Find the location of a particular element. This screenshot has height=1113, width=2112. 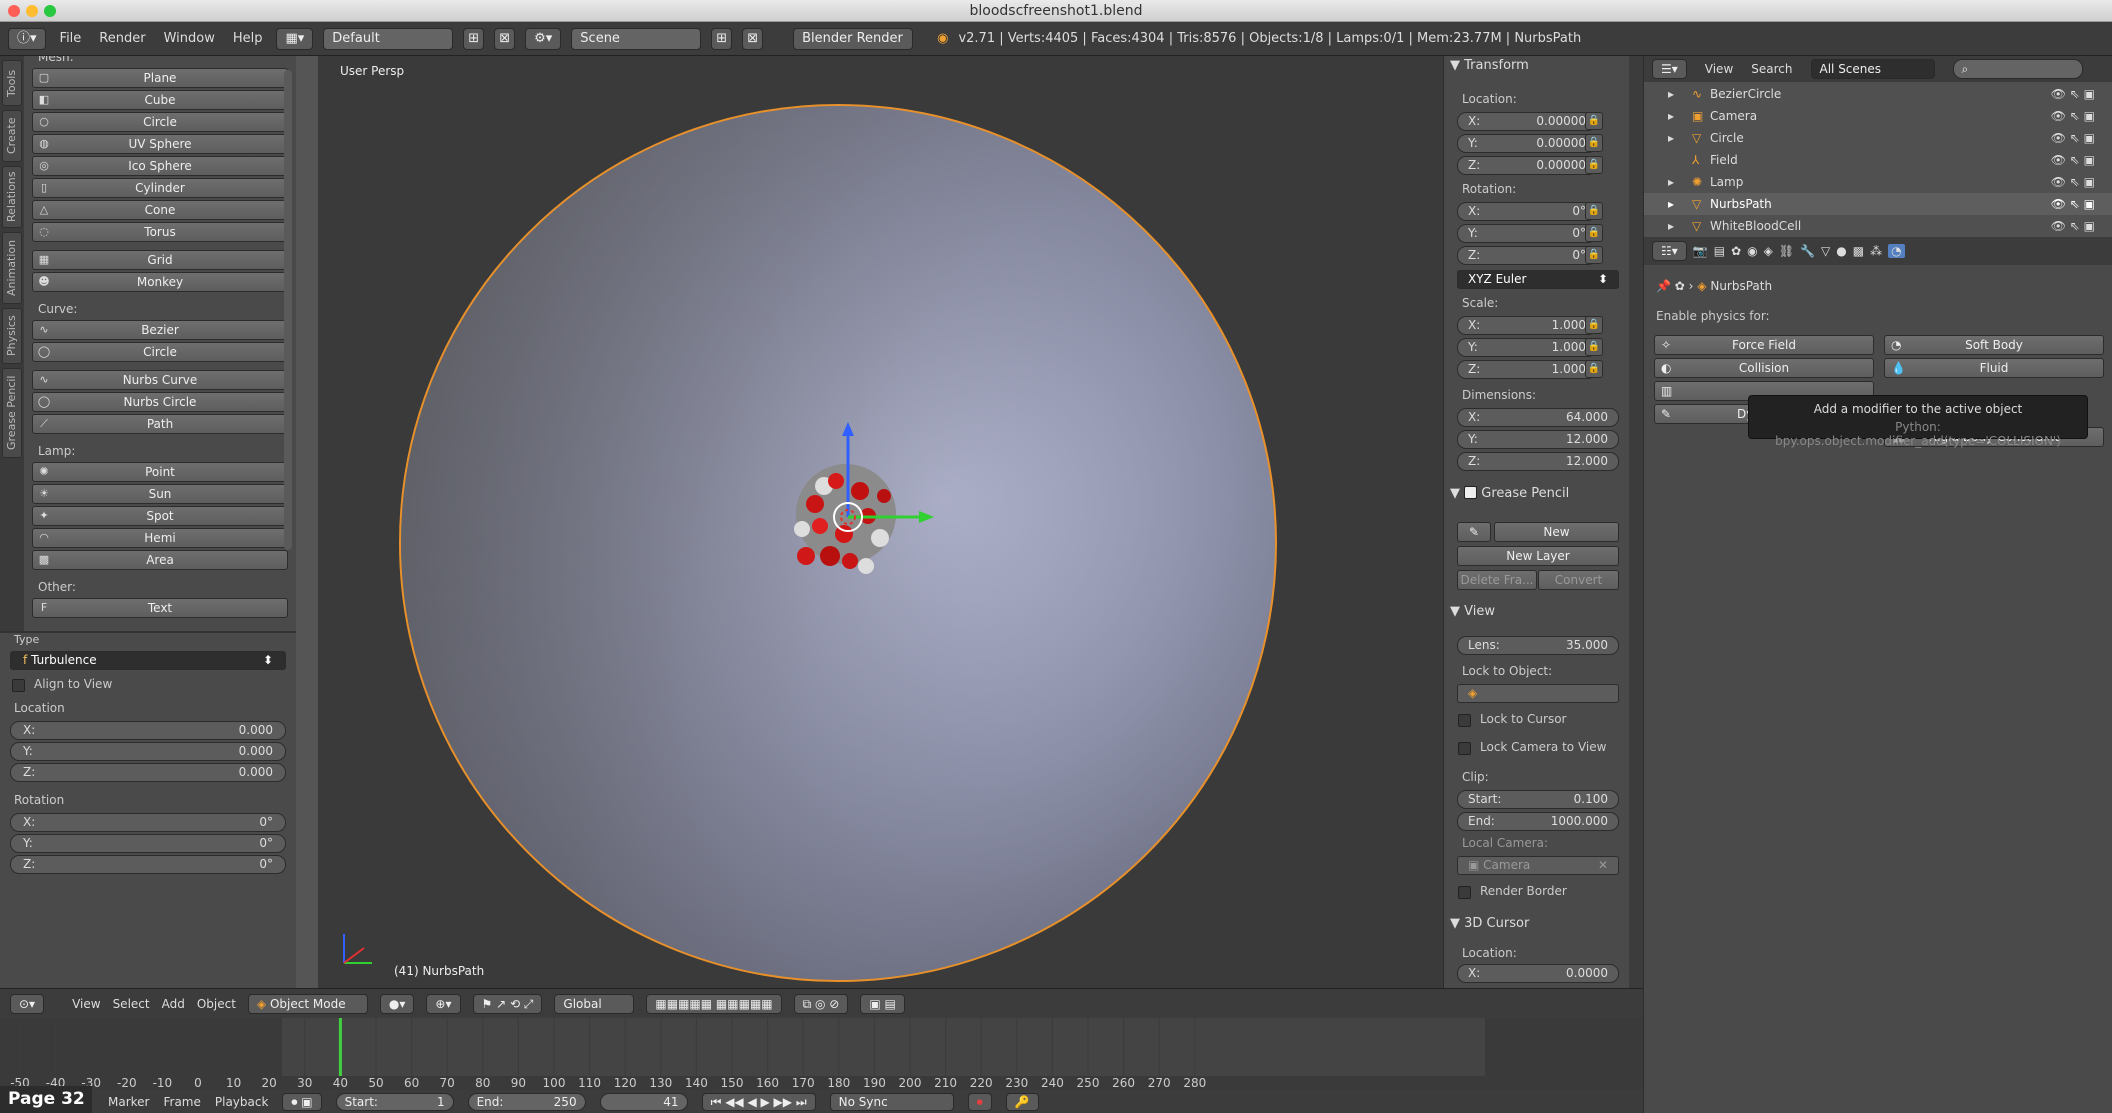

record-icon: ⏺ ▣ is located at coordinates (302, 1101).